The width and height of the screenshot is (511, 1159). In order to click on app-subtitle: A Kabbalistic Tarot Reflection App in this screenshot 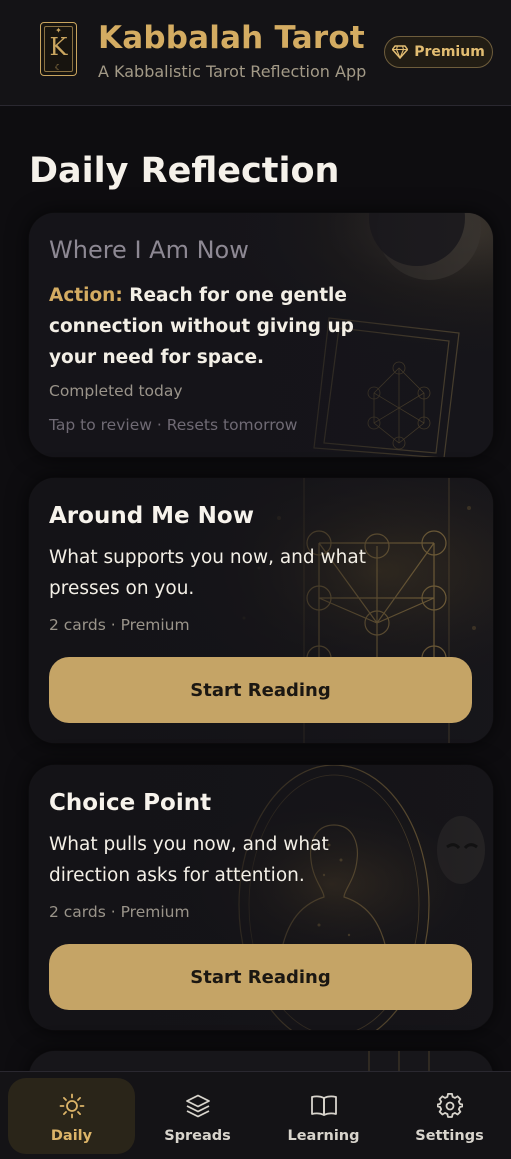, I will do `click(232, 71)`.